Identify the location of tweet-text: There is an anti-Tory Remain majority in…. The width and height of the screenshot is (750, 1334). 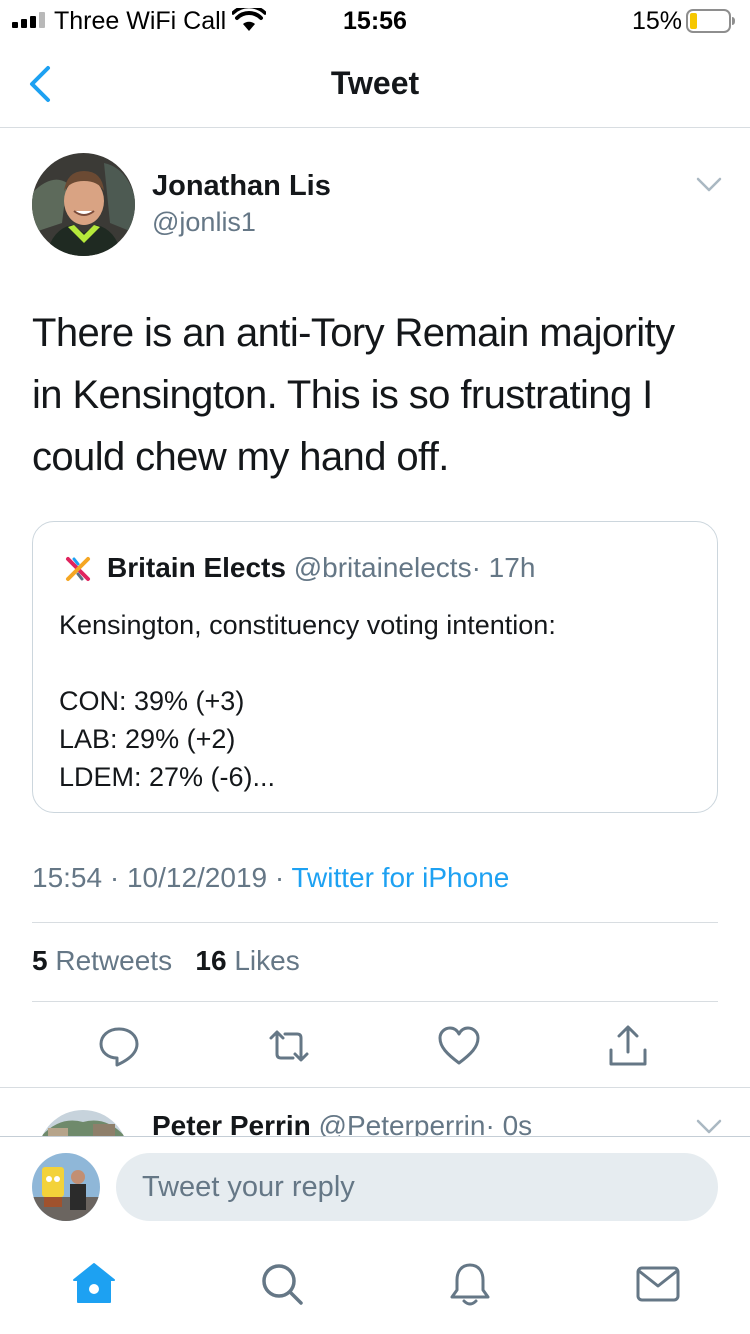
(377, 395).